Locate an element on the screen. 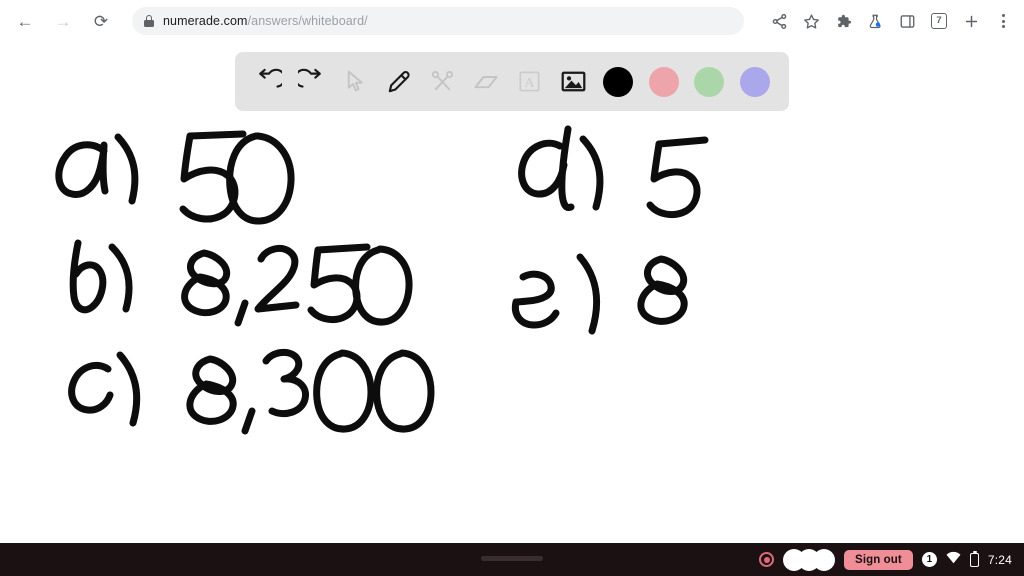 This screenshot has height=576, width=1024. back-button: ← is located at coordinates (25, 21).